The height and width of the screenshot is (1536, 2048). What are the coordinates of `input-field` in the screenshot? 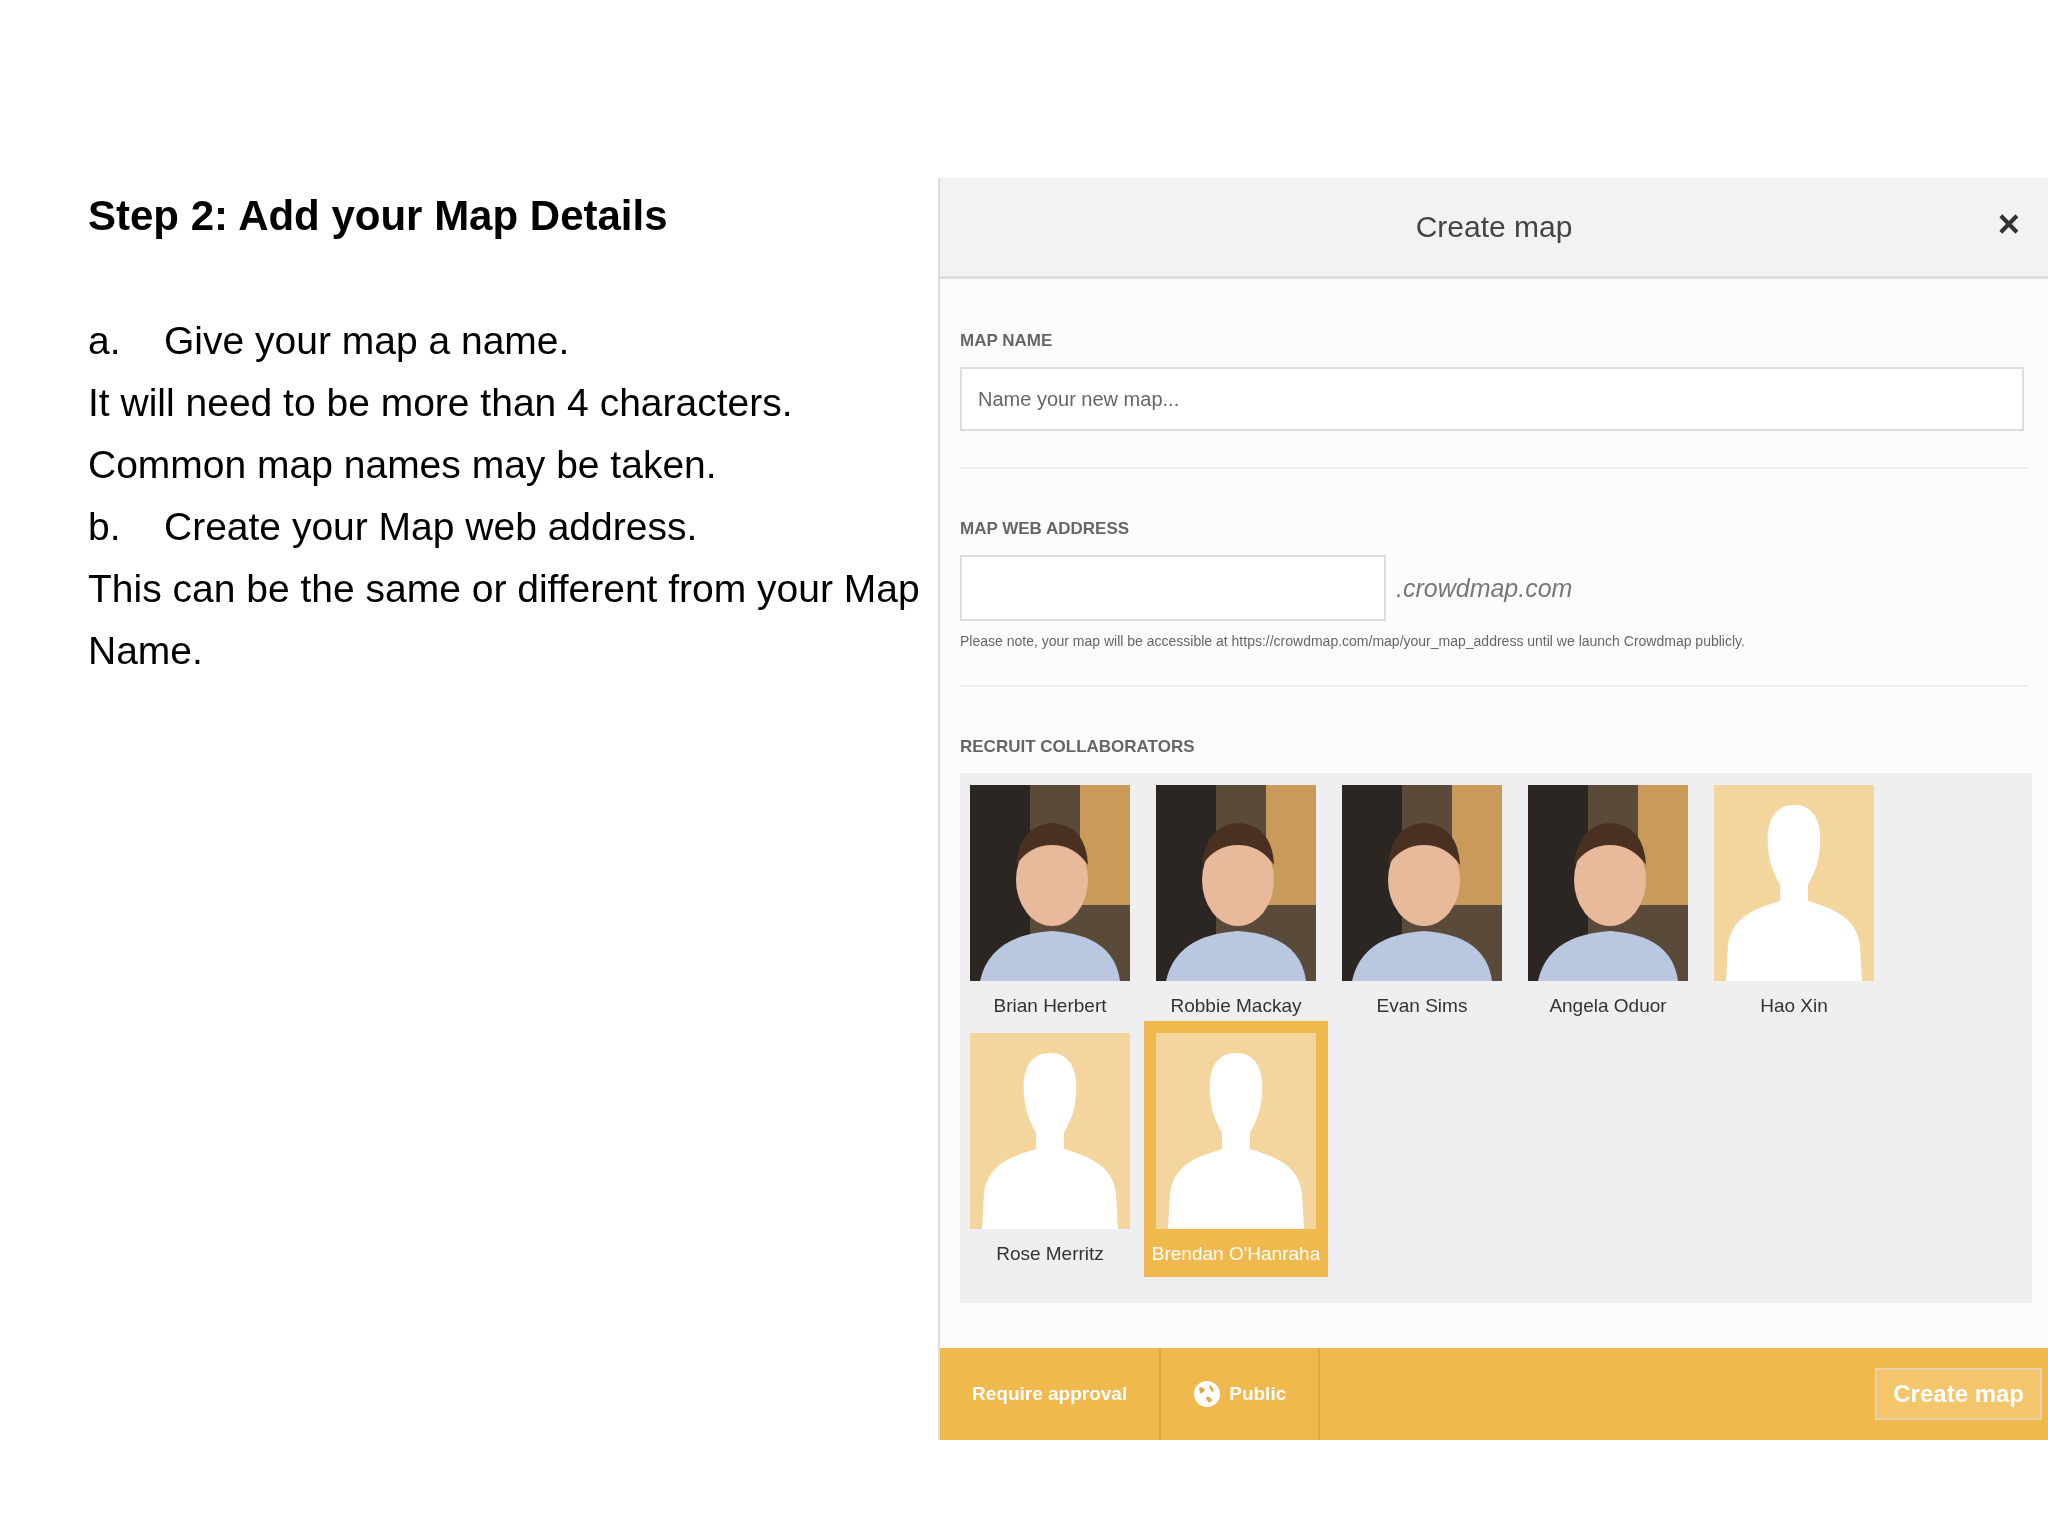 It's located at (1173, 588).